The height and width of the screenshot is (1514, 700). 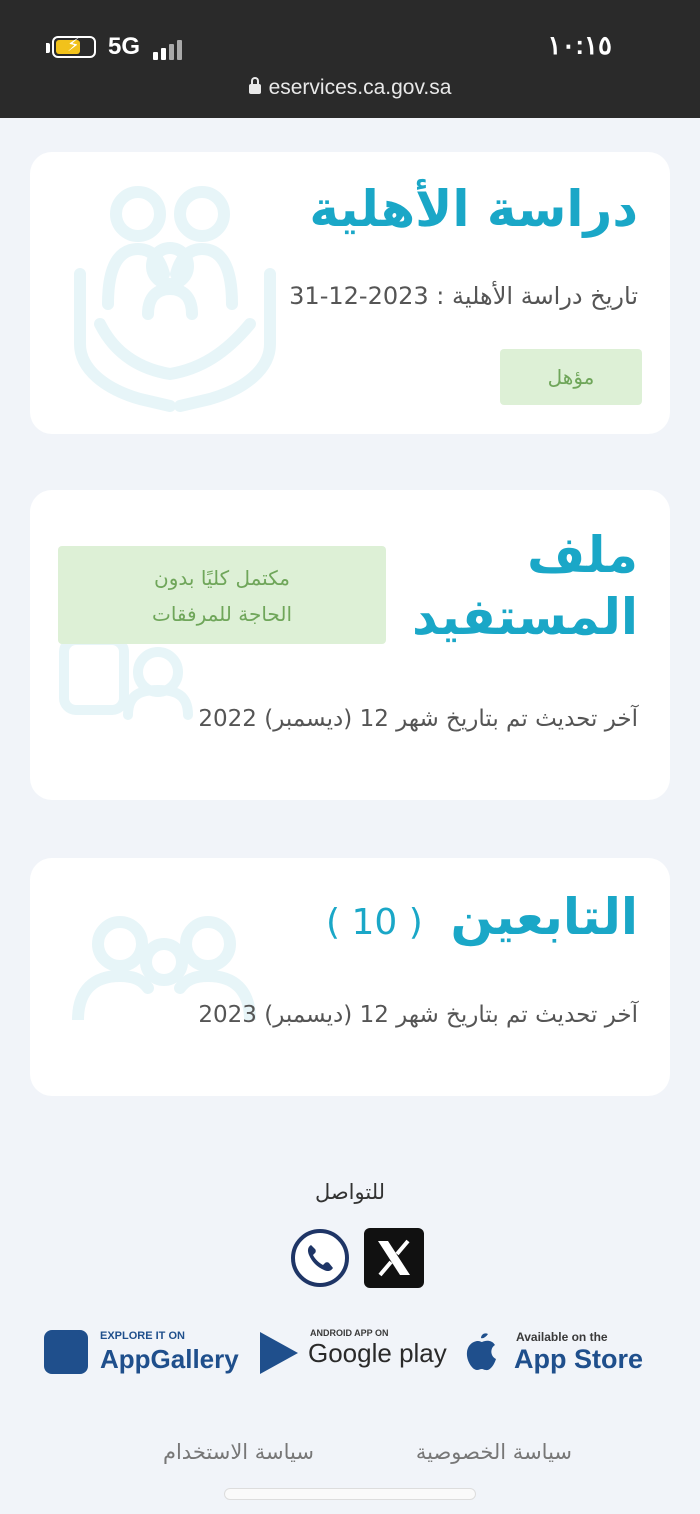 I want to click on address-bar: eservices.ca.gov.sa, so click(x=350, y=88).